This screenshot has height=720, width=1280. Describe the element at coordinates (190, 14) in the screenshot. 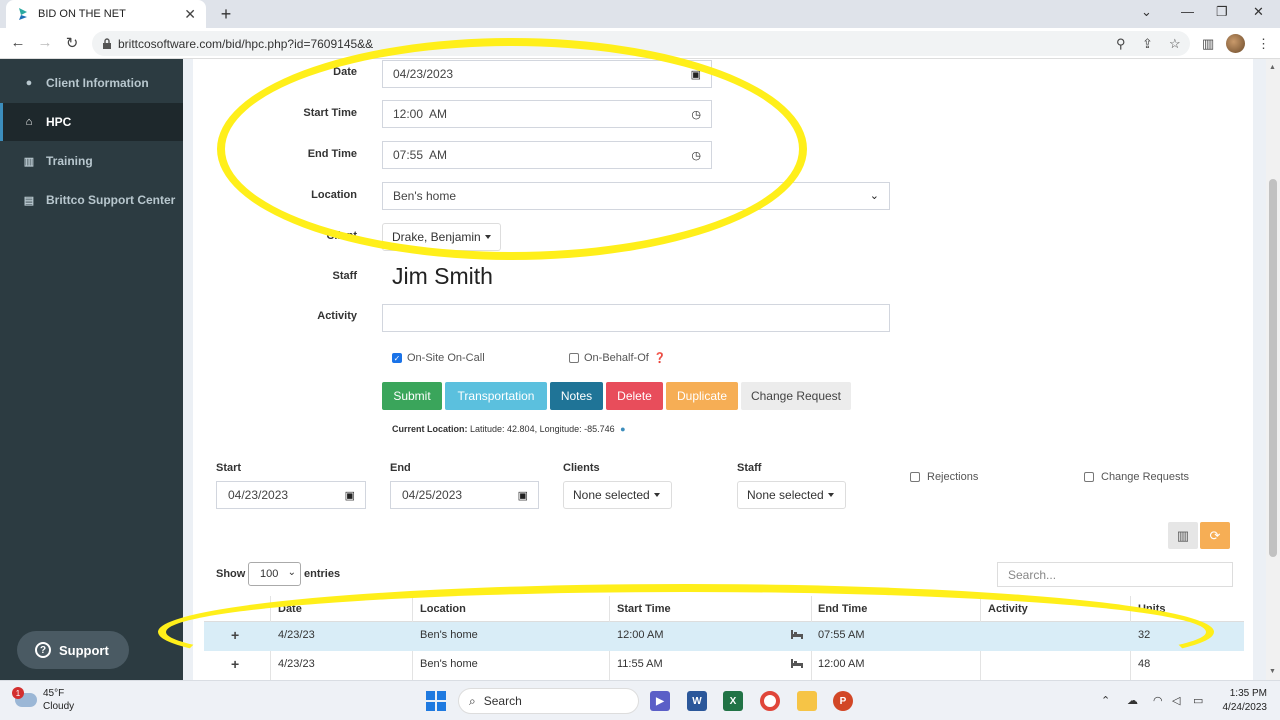

I see `tab-close-icon: ✕` at that location.